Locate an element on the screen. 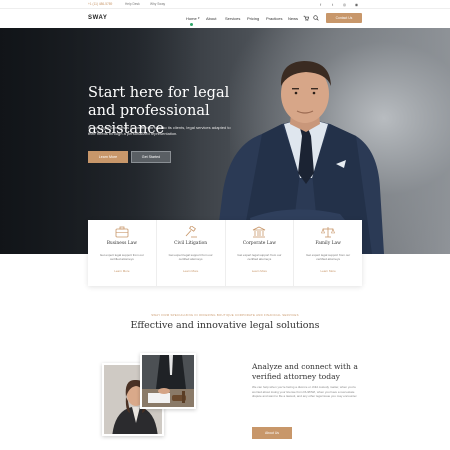  phone-number: +1 (11) 486-5789 is located at coordinates (100, 4).